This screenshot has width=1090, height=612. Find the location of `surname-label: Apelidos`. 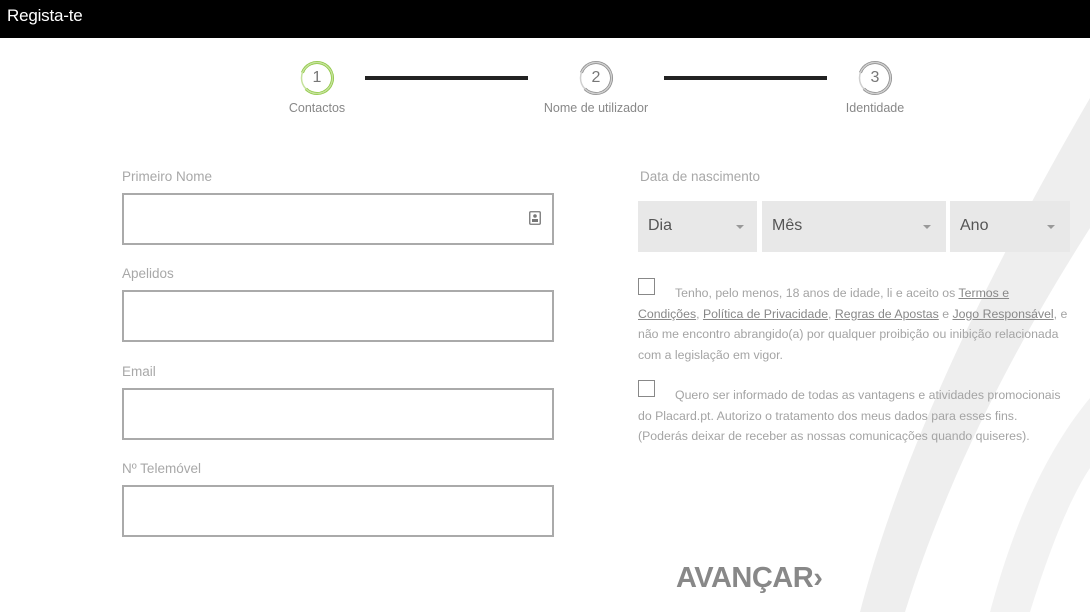

surname-label: Apelidos is located at coordinates (148, 273).